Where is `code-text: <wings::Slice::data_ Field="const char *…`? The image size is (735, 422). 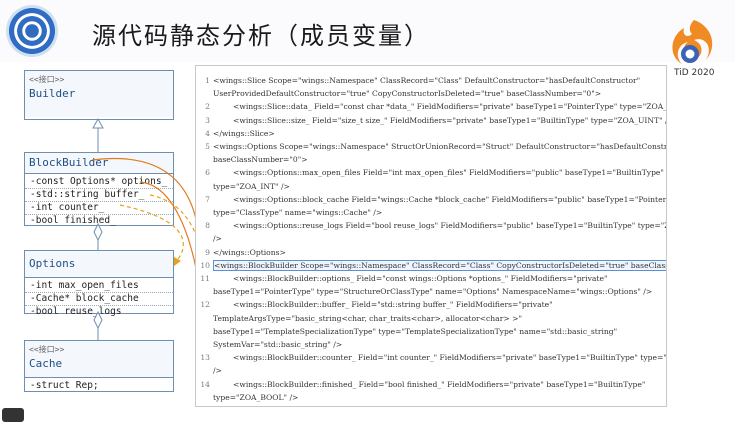 code-text: <wings::Slice::data_ Field="const char *… is located at coordinates (450, 107).